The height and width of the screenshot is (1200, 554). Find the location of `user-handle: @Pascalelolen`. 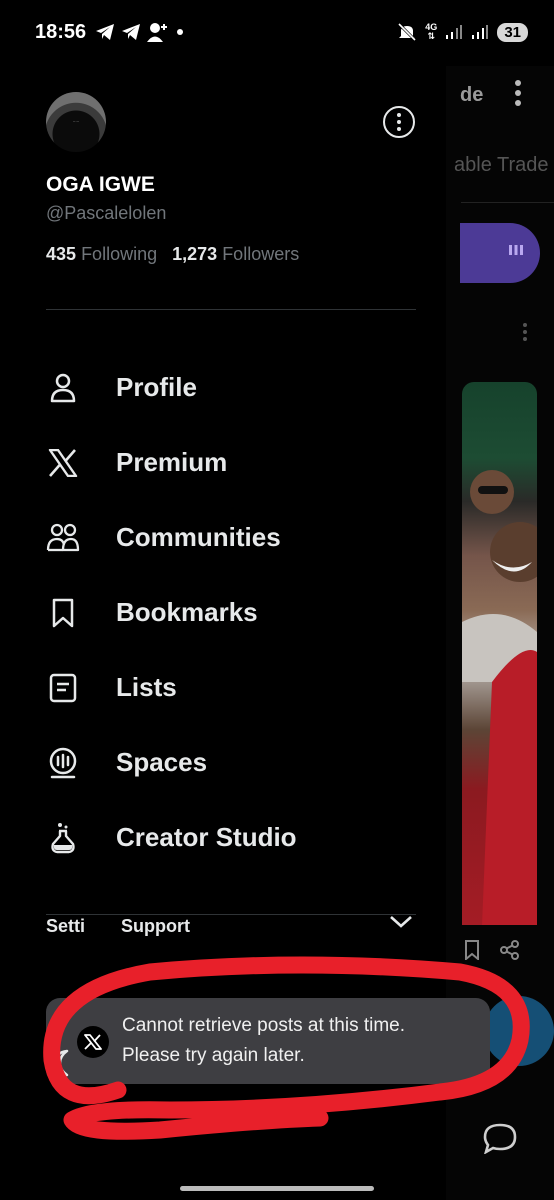

user-handle: @Pascalelolen is located at coordinates (106, 213).